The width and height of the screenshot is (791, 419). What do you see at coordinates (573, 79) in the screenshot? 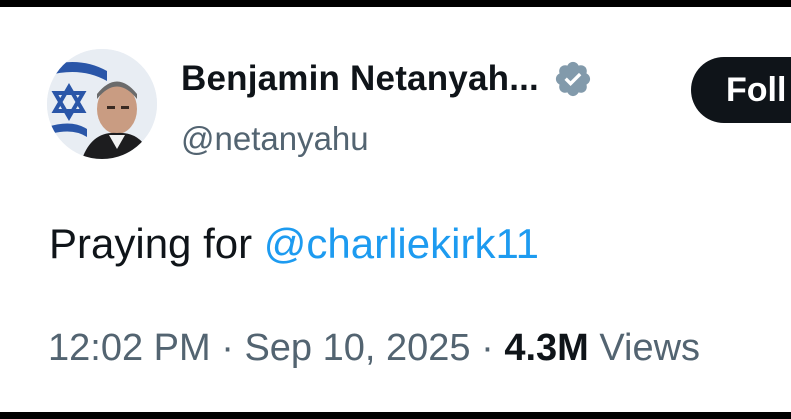
I see `verified-badge-icon` at bounding box center [573, 79].